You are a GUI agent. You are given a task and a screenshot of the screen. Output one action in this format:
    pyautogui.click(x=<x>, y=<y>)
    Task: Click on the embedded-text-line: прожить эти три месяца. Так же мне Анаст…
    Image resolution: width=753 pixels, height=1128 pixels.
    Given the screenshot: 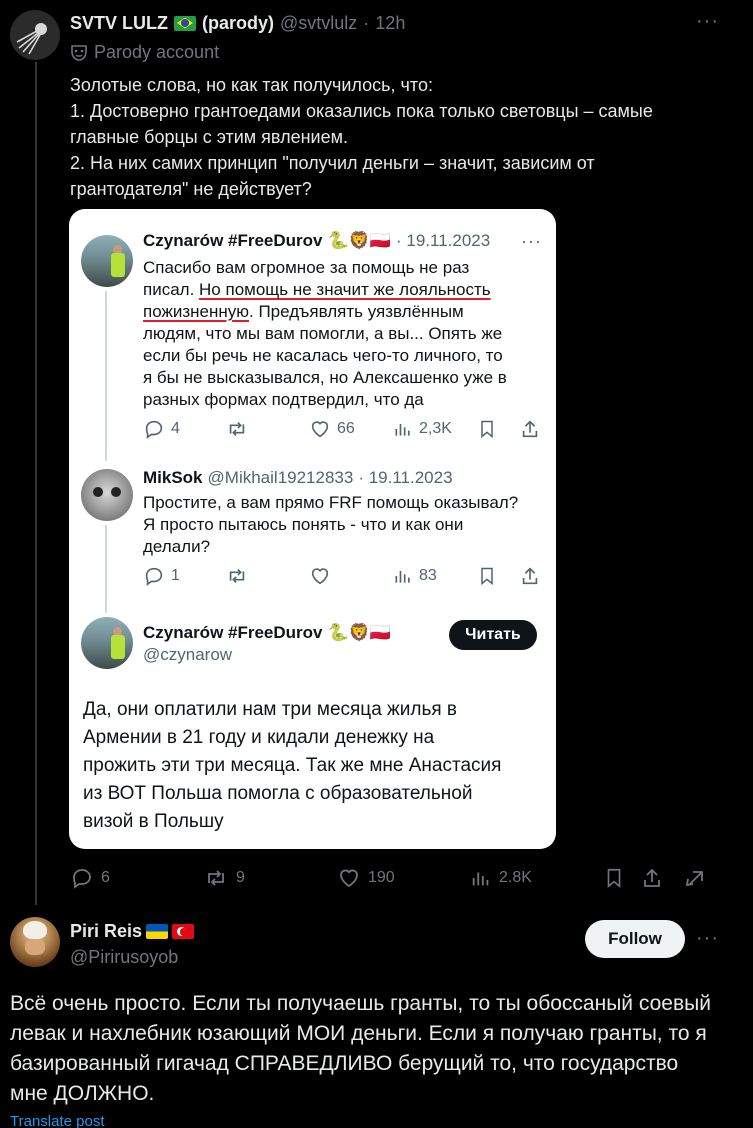 What is the action you would take?
    pyautogui.click(x=292, y=765)
    